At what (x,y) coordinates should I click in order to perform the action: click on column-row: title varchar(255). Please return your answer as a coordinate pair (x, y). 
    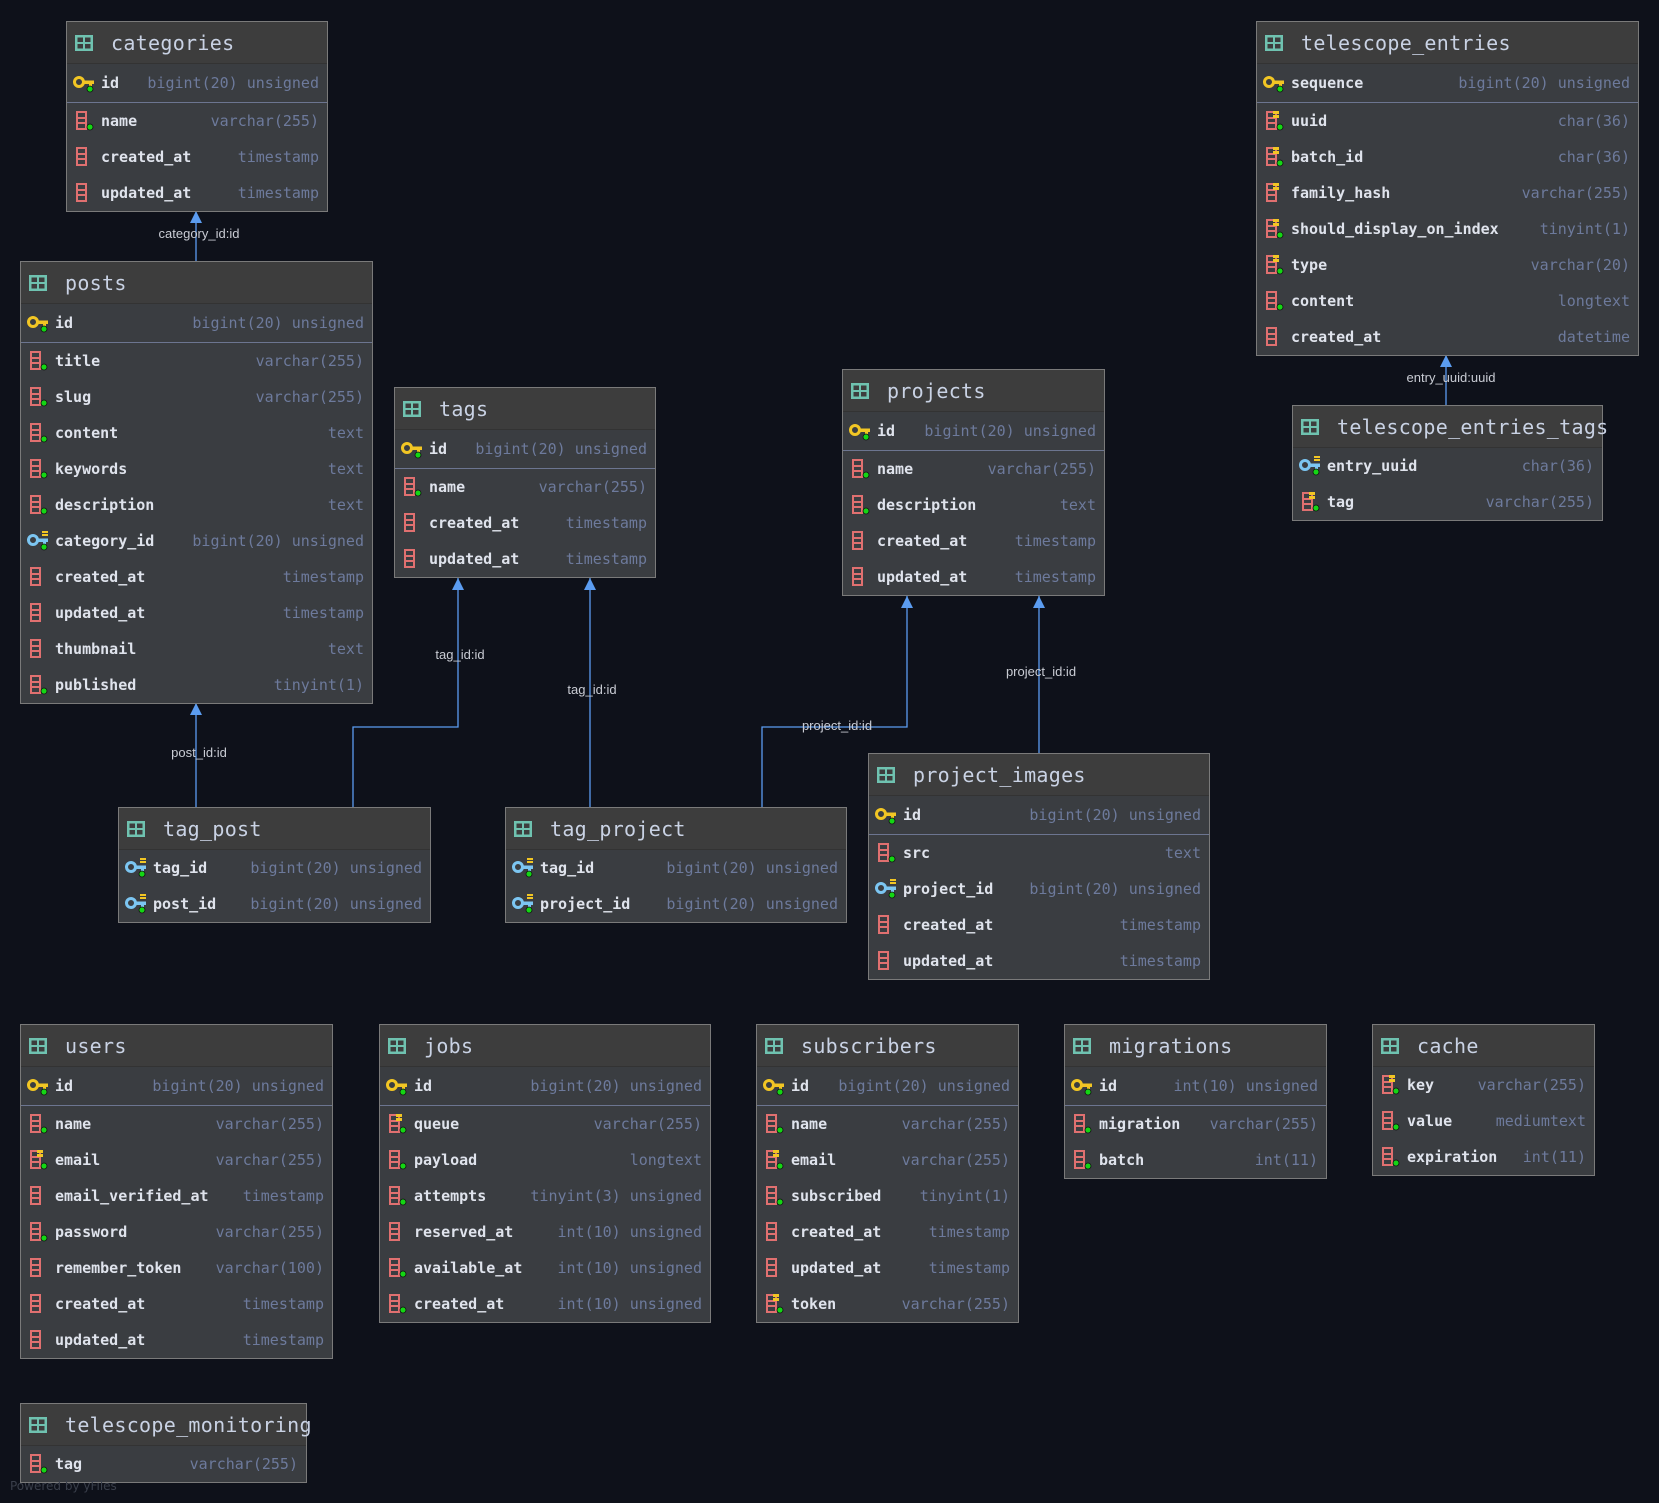
    Looking at the image, I should click on (196, 361).